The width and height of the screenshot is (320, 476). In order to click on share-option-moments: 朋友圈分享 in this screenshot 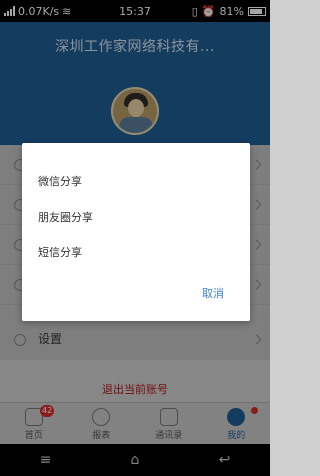, I will do `click(65, 217)`.